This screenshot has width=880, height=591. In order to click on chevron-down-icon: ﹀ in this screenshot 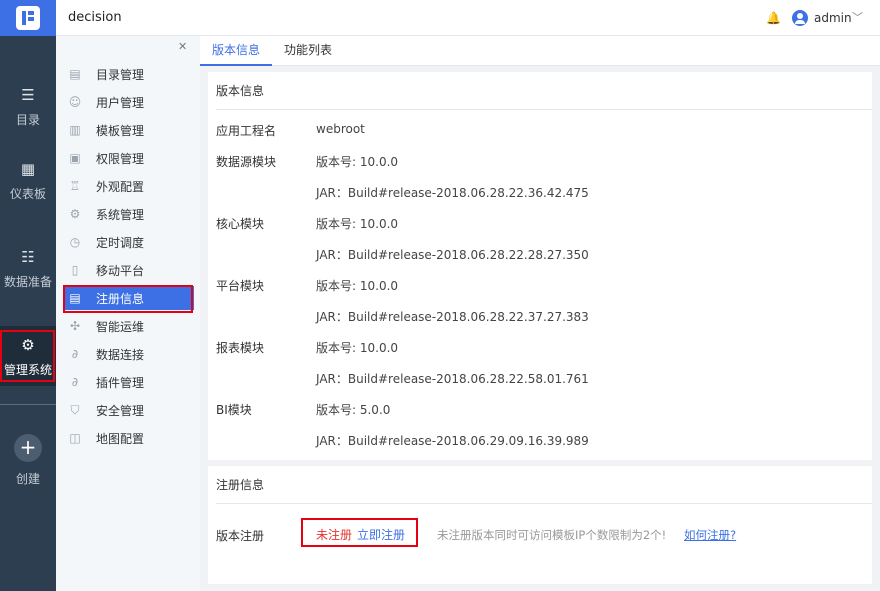, I will do `click(857, 17)`.